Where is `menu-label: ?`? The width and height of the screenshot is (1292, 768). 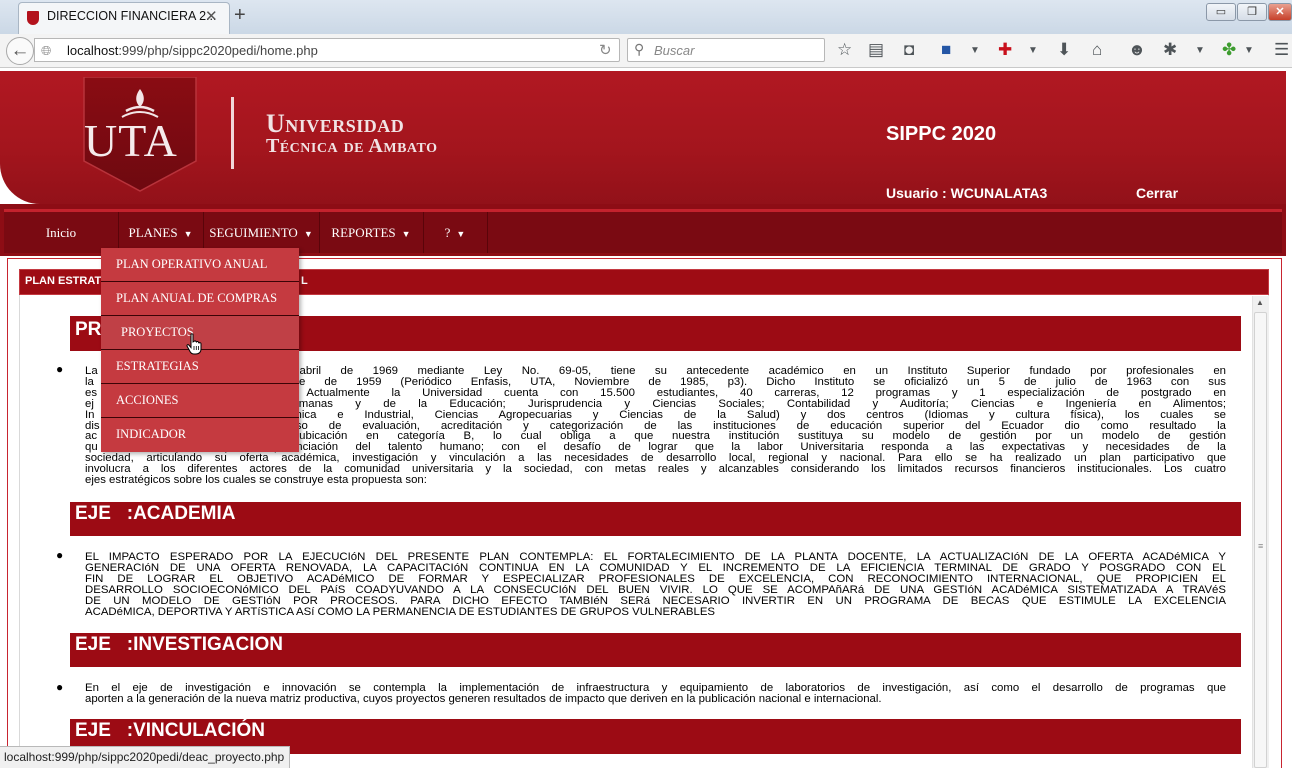
menu-label: ? is located at coordinates (447, 232).